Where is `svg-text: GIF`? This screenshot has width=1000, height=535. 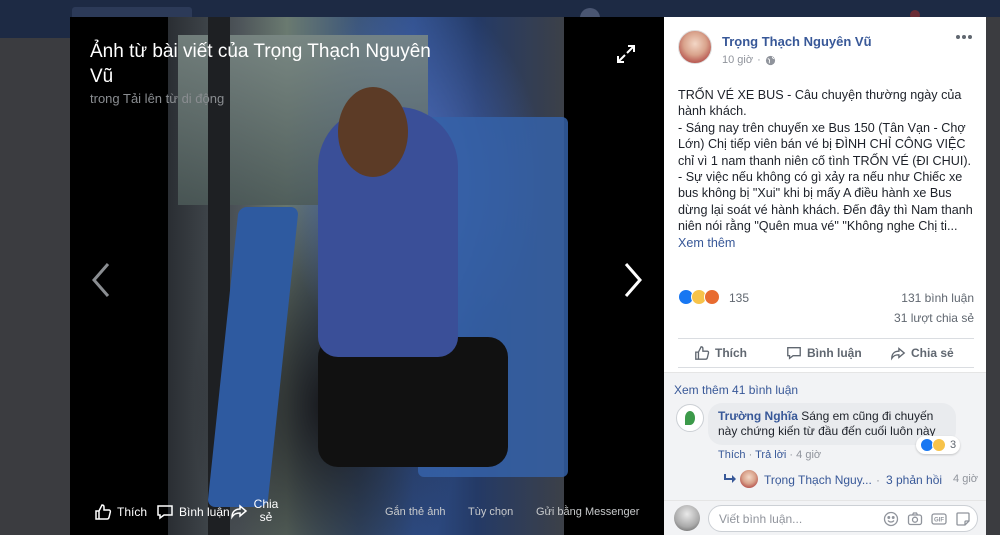
svg-text: GIF is located at coordinates (939, 521).